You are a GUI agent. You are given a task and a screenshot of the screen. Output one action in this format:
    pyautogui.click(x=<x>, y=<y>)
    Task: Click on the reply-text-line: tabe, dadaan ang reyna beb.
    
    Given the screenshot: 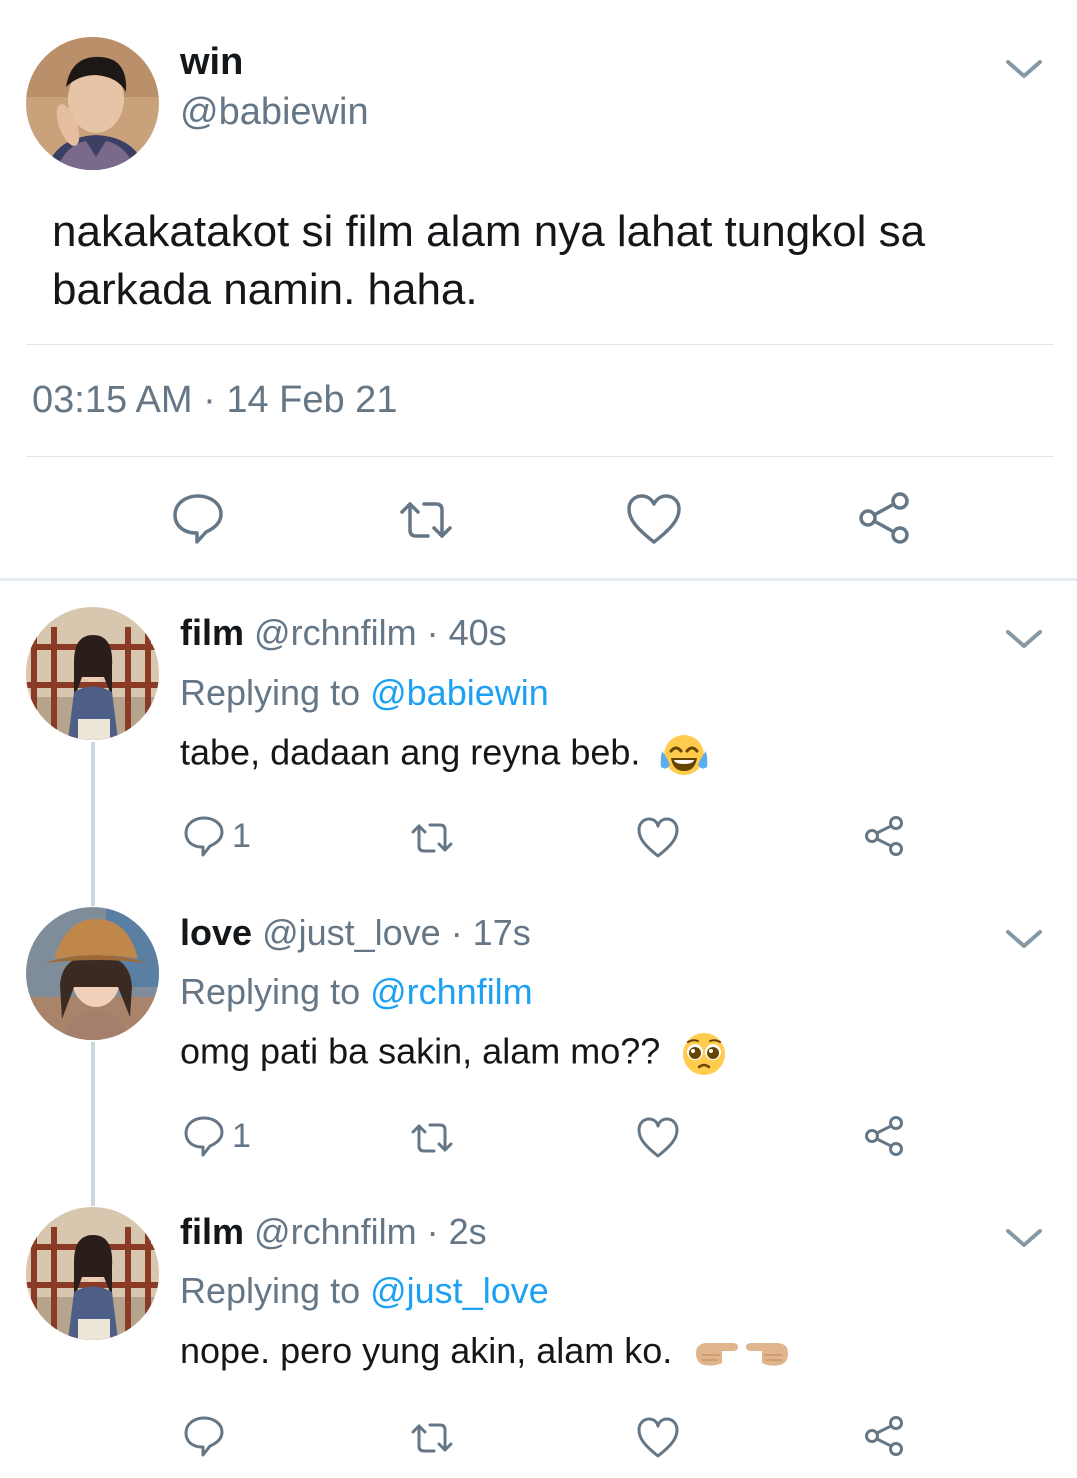 What is the action you would take?
    pyautogui.click(x=444, y=755)
    